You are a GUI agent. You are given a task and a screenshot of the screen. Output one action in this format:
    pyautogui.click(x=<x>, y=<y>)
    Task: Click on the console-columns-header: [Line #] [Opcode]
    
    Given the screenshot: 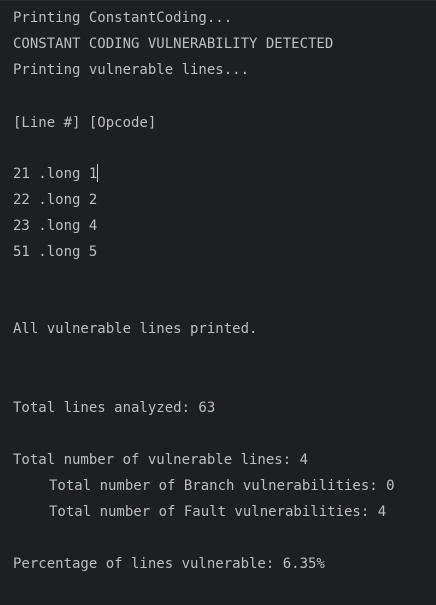 What is the action you would take?
    pyautogui.click(x=85, y=123)
    